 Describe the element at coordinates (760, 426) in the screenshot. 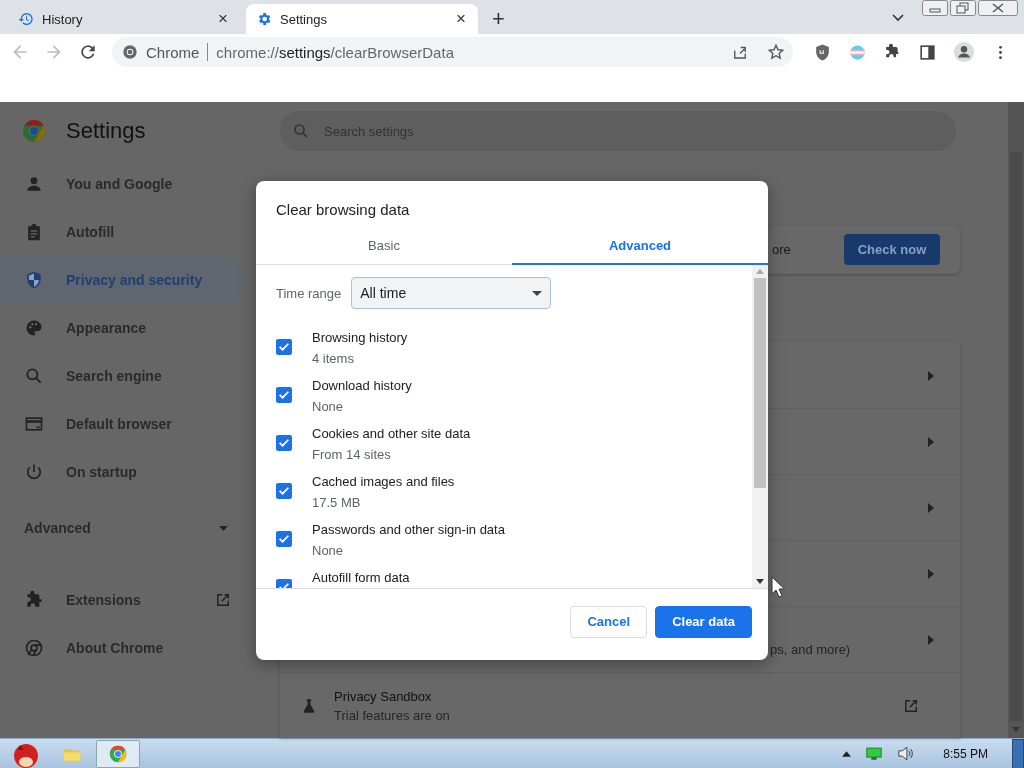

I see `dialog-scrollbar` at that location.